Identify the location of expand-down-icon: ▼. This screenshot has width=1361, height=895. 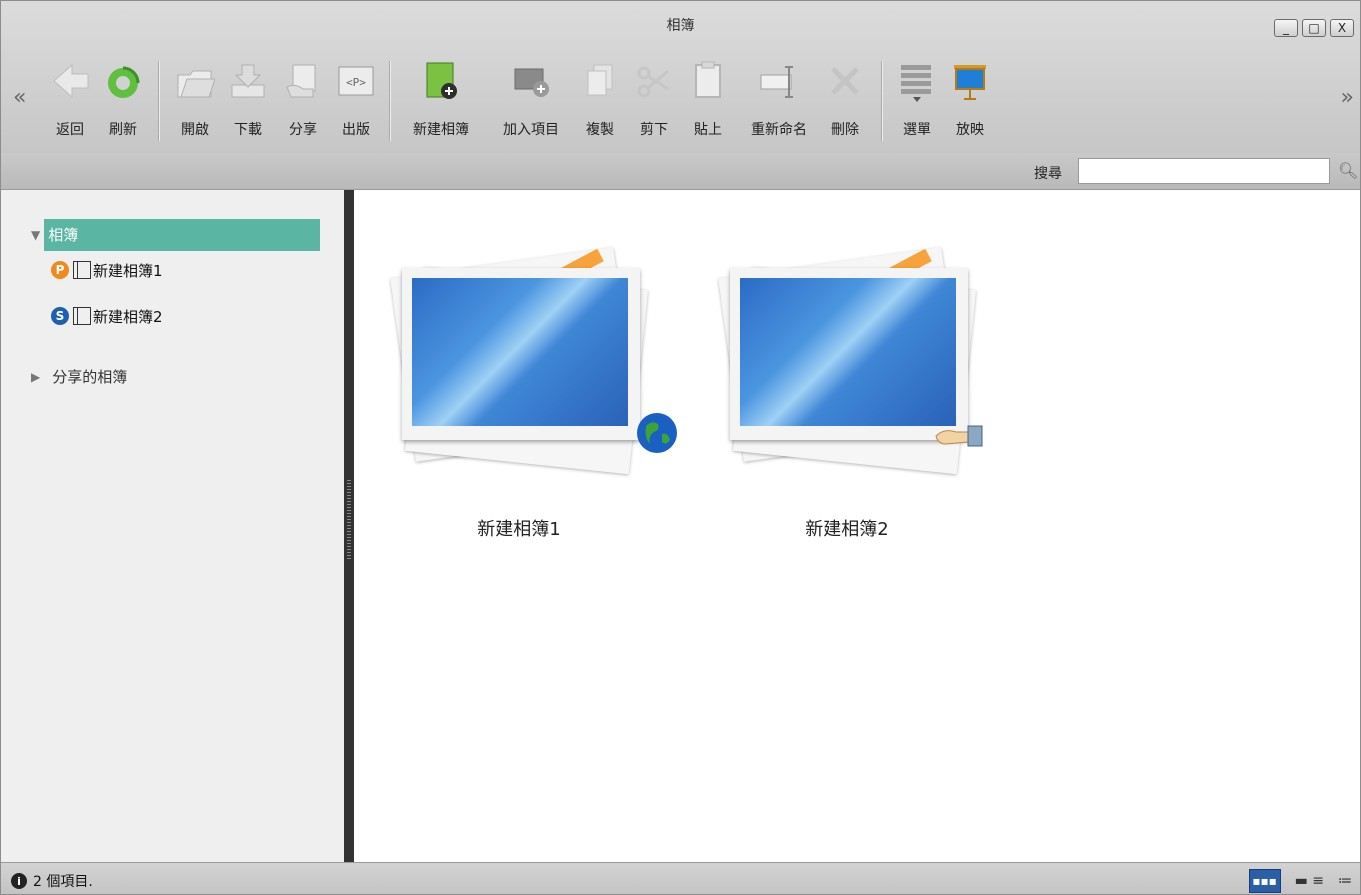
(35, 235).